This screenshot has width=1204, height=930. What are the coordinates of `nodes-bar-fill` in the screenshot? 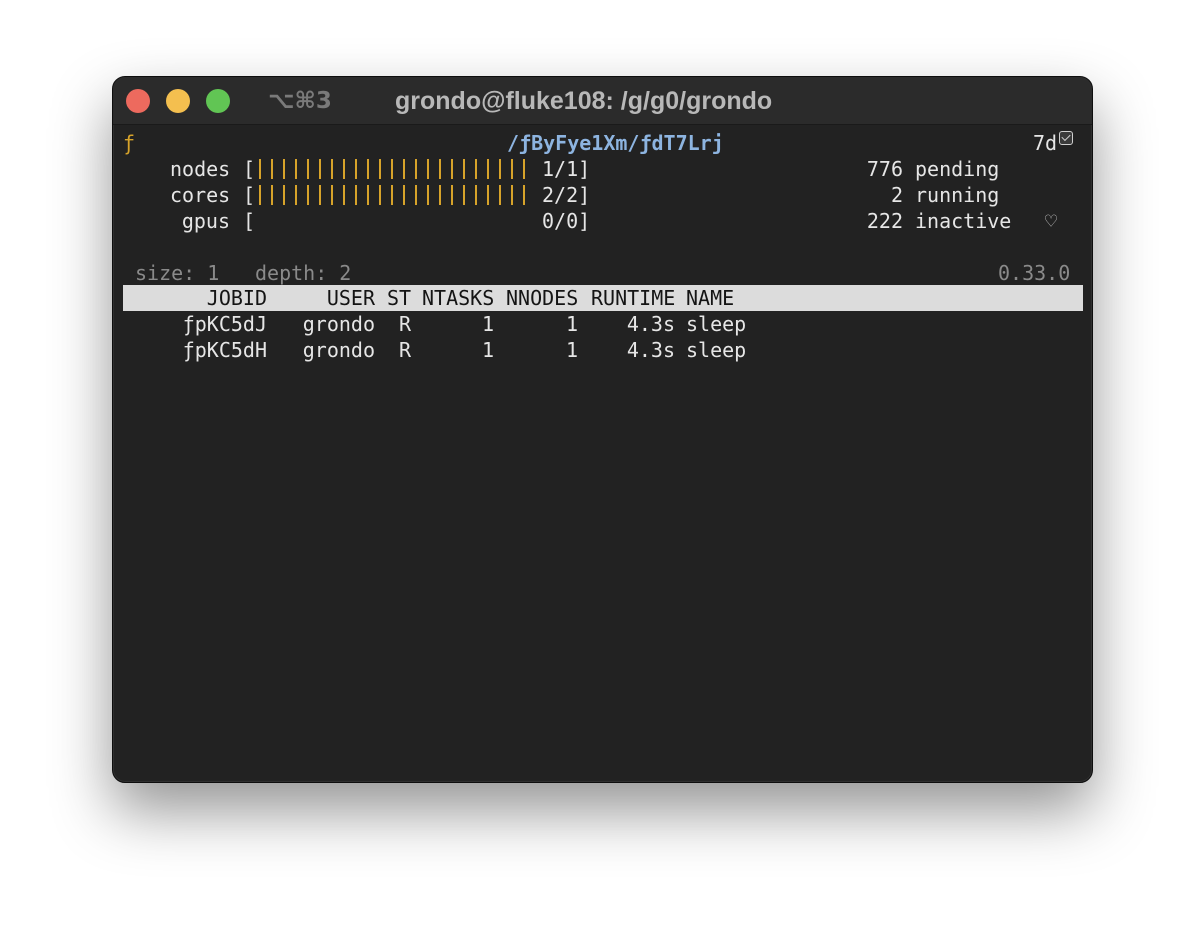 It's located at (397, 169).